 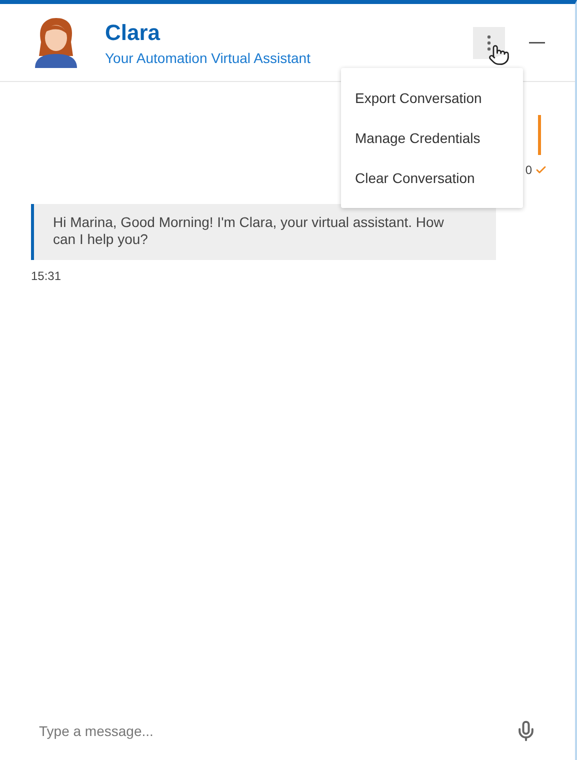 What do you see at coordinates (432, 98) in the screenshot?
I see `menu-item: Export Conversation` at bounding box center [432, 98].